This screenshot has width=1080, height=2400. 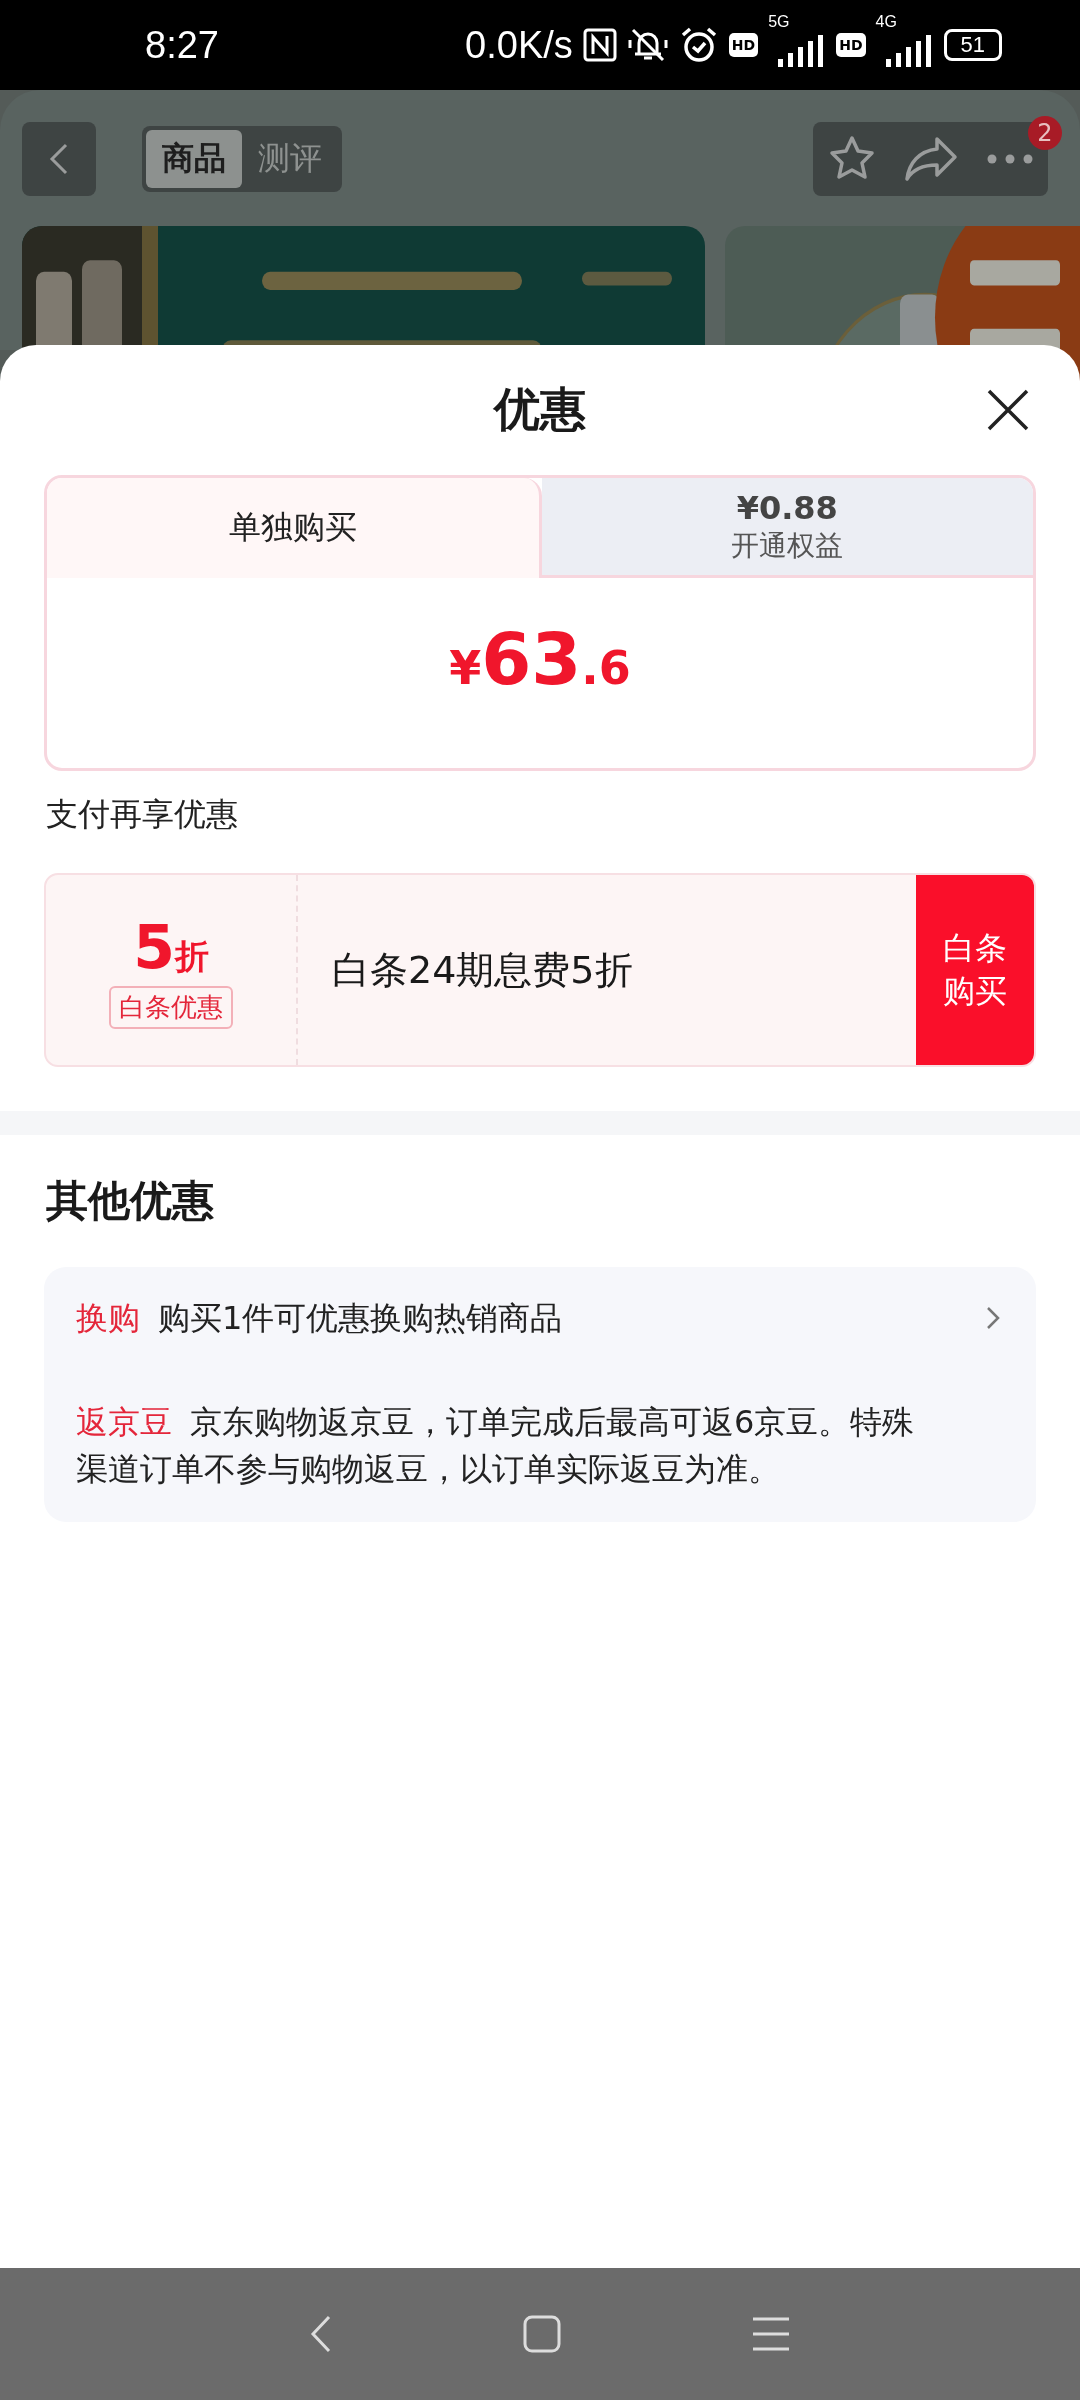 I want to click on price-tab: 单独购买, so click(x=294, y=528).